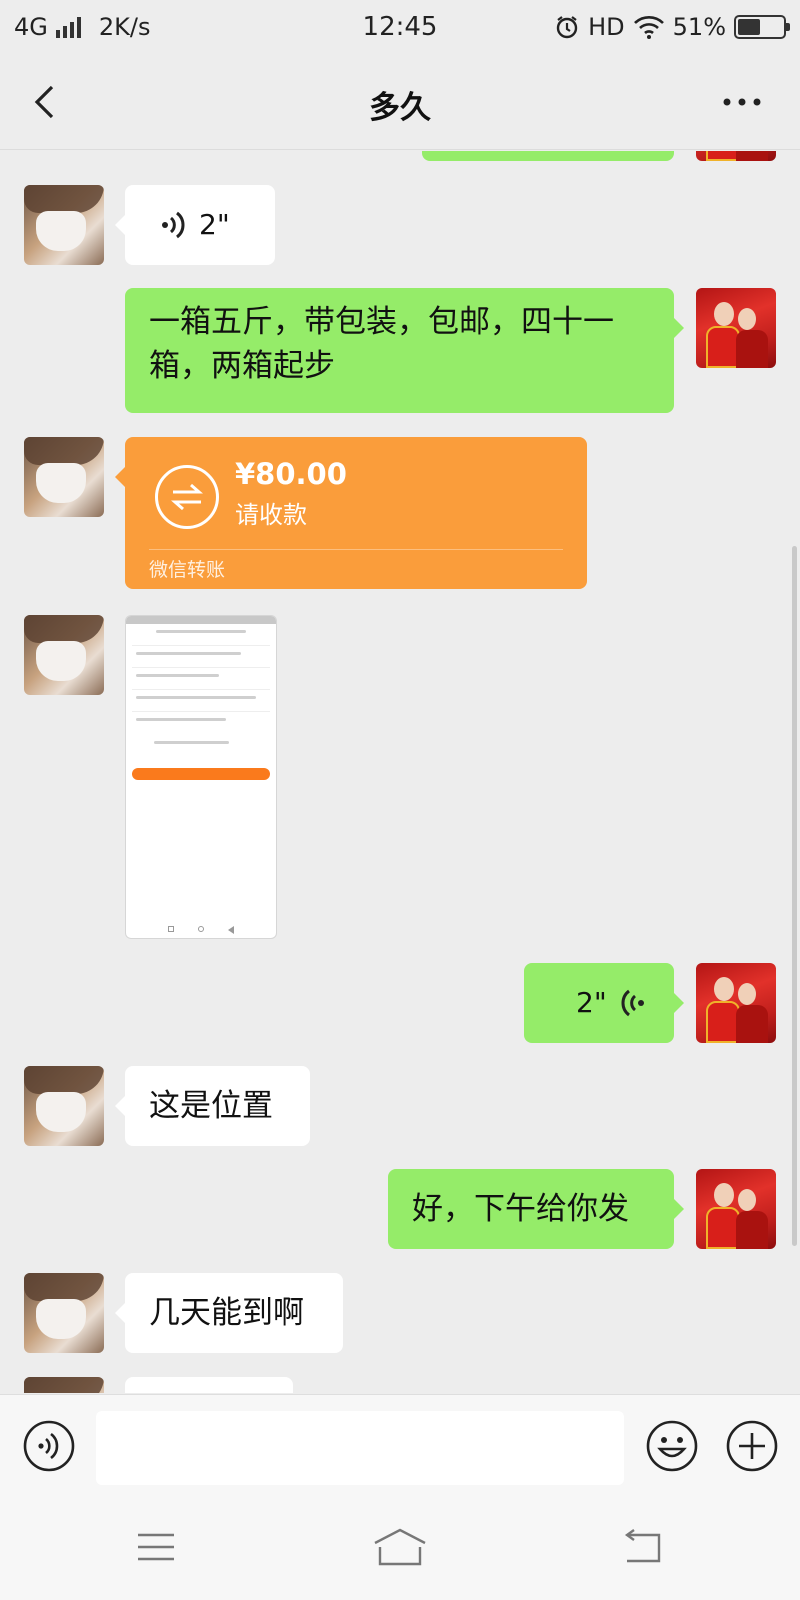 The width and height of the screenshot is (800, 1600). Describe the element at coordinates (699, 27) in the screenshot. I see `battery-percent: 51%` at that location.